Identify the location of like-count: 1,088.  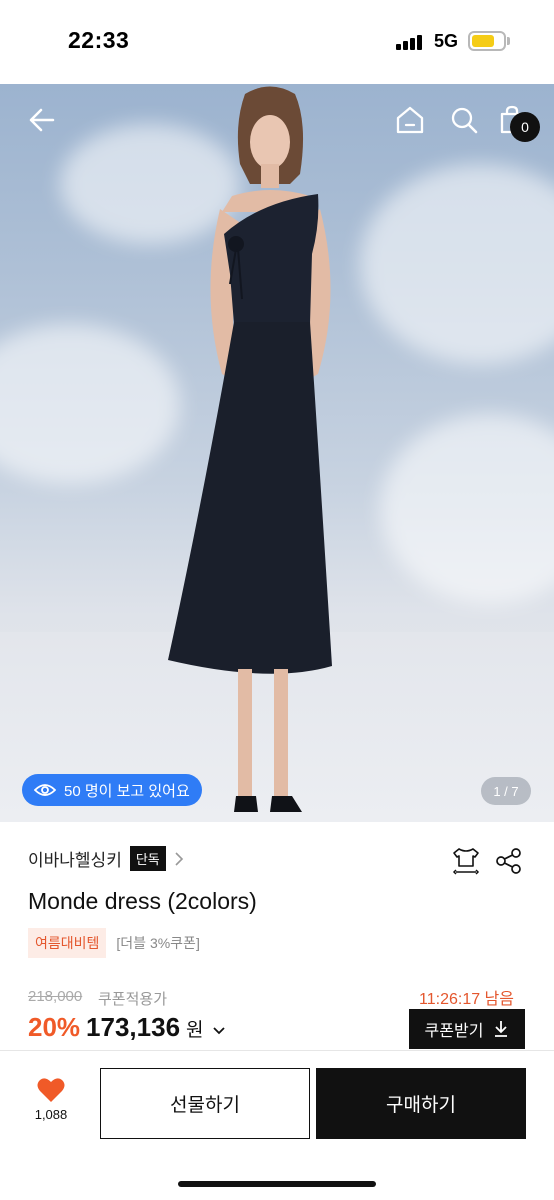
(51, 1114).